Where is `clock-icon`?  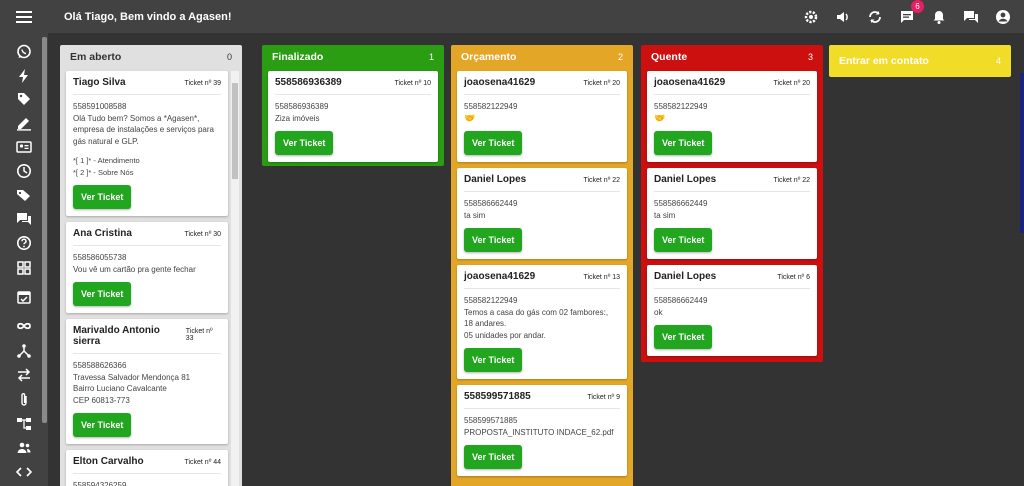
clock-icon is located at coordinates (24, 171).